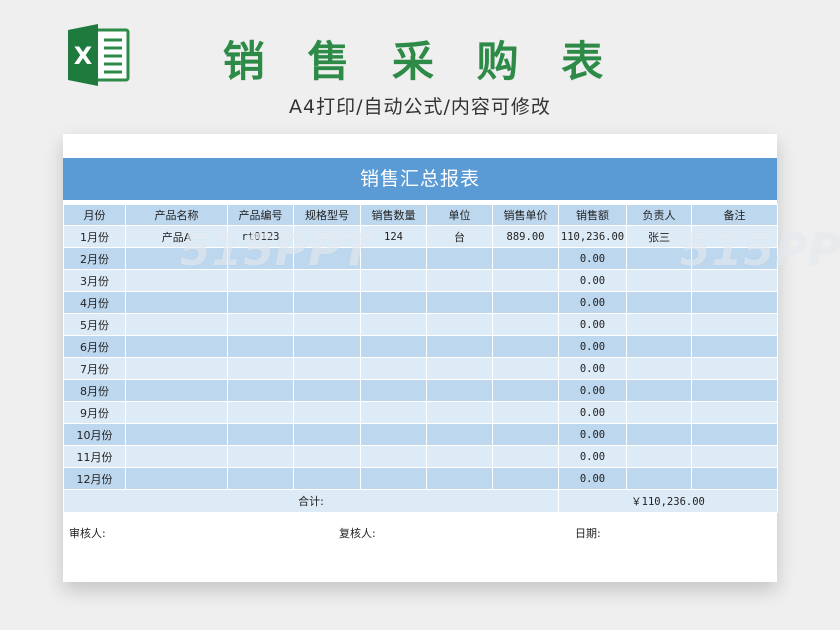  Describe the element at coordinates (659, 236) in the screenshot. I see `cell-owner: 张三` at that location.